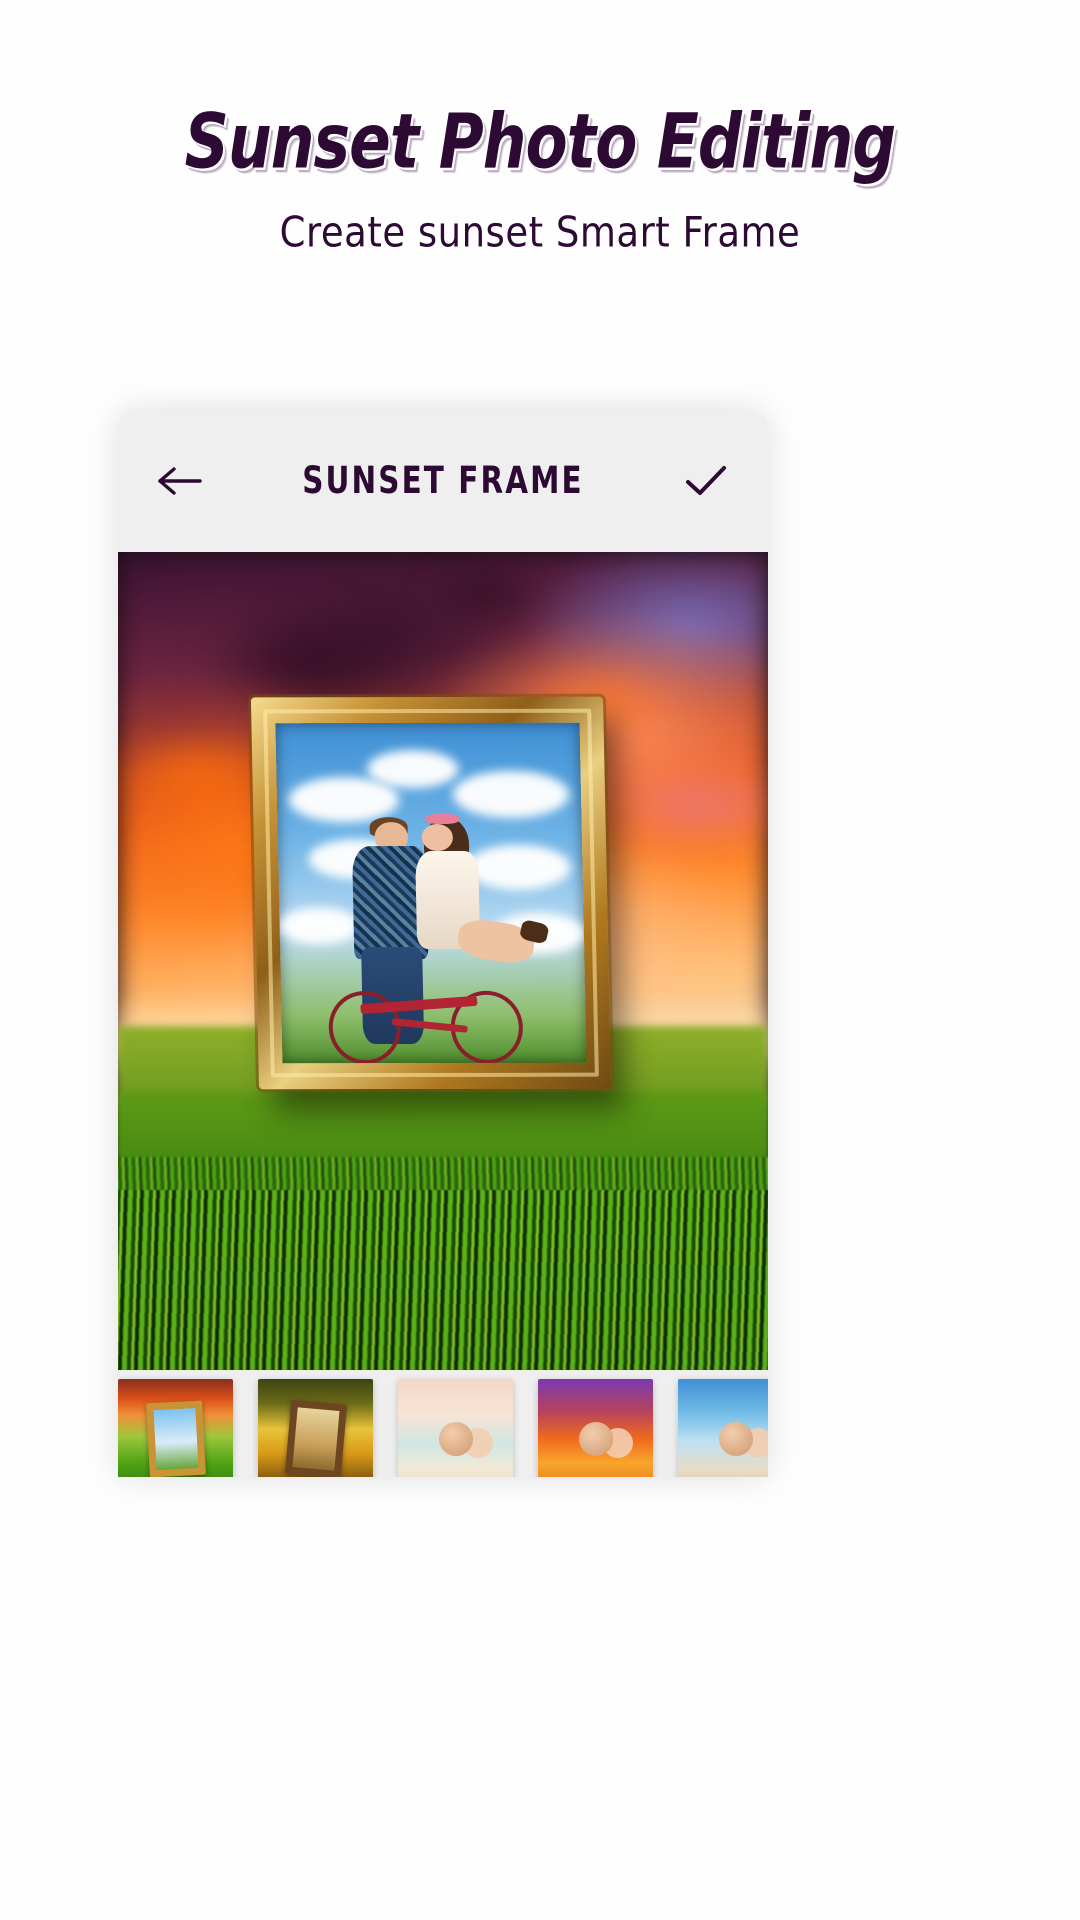  I want to click on golden-photo-frame, so click(431, 893).